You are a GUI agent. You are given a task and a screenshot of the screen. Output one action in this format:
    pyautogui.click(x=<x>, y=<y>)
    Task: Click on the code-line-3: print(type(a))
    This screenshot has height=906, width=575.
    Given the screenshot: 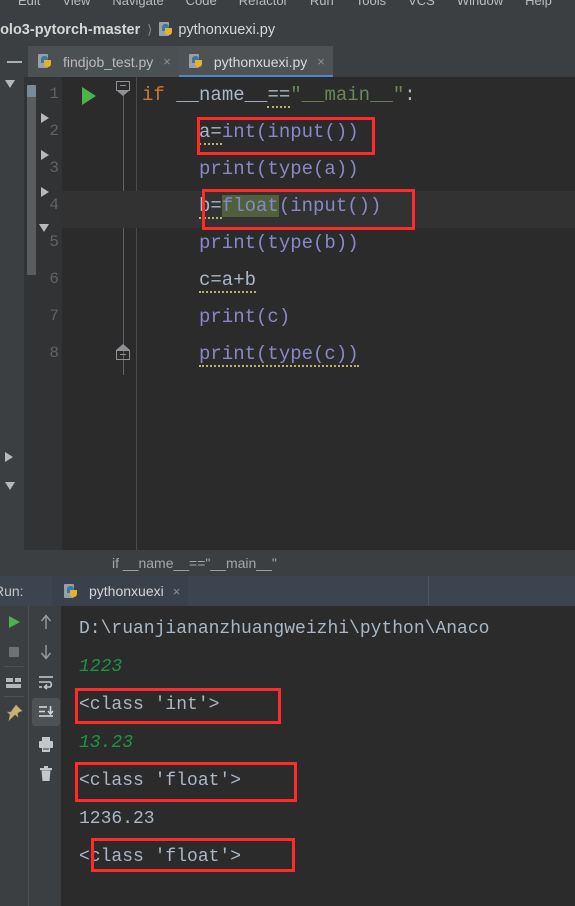 What is the action you would take?
    pyautogui.click(x=279, y=169)
    